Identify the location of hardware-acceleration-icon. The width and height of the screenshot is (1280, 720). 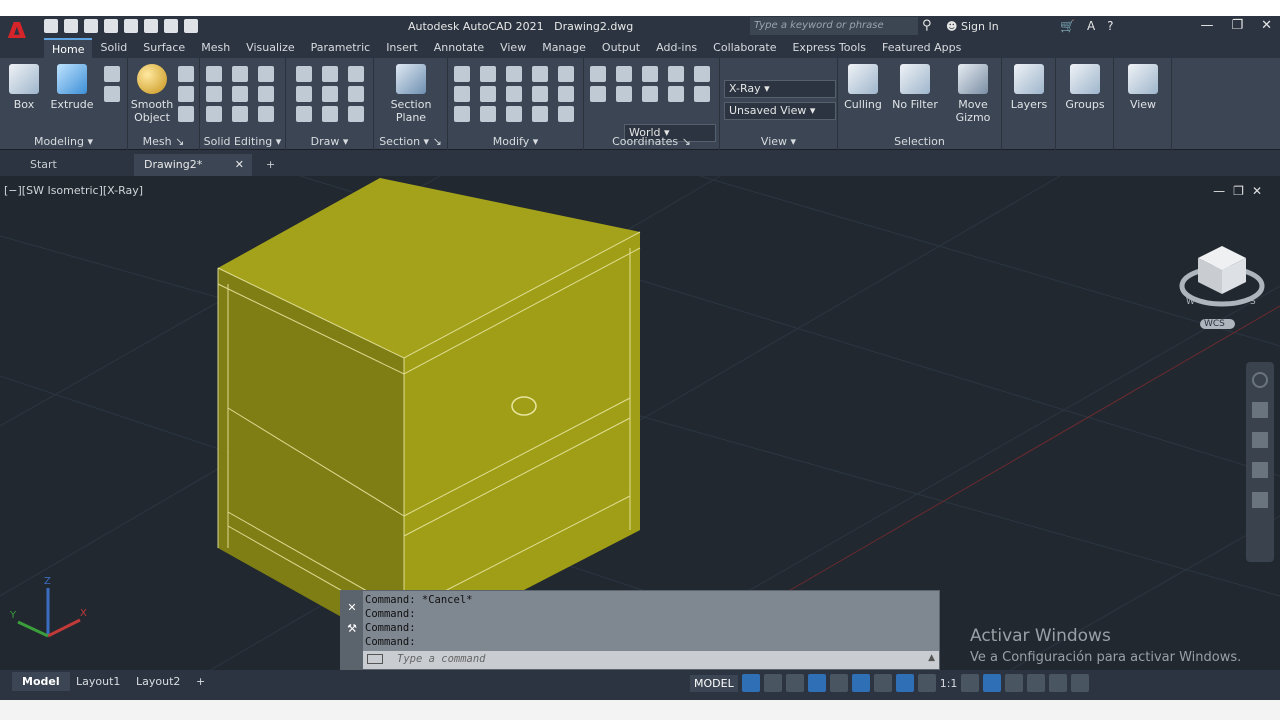
(1036, 683).